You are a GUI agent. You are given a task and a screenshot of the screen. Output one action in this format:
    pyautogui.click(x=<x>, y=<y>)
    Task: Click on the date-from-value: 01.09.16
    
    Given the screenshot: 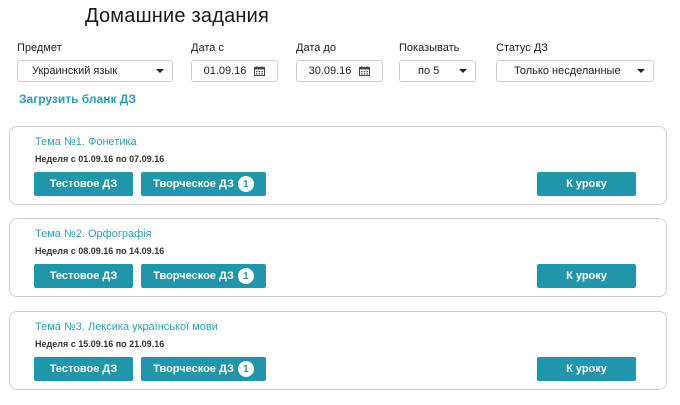 What is the action you would take?
    pyautogui.click(x=225, y=71)
    